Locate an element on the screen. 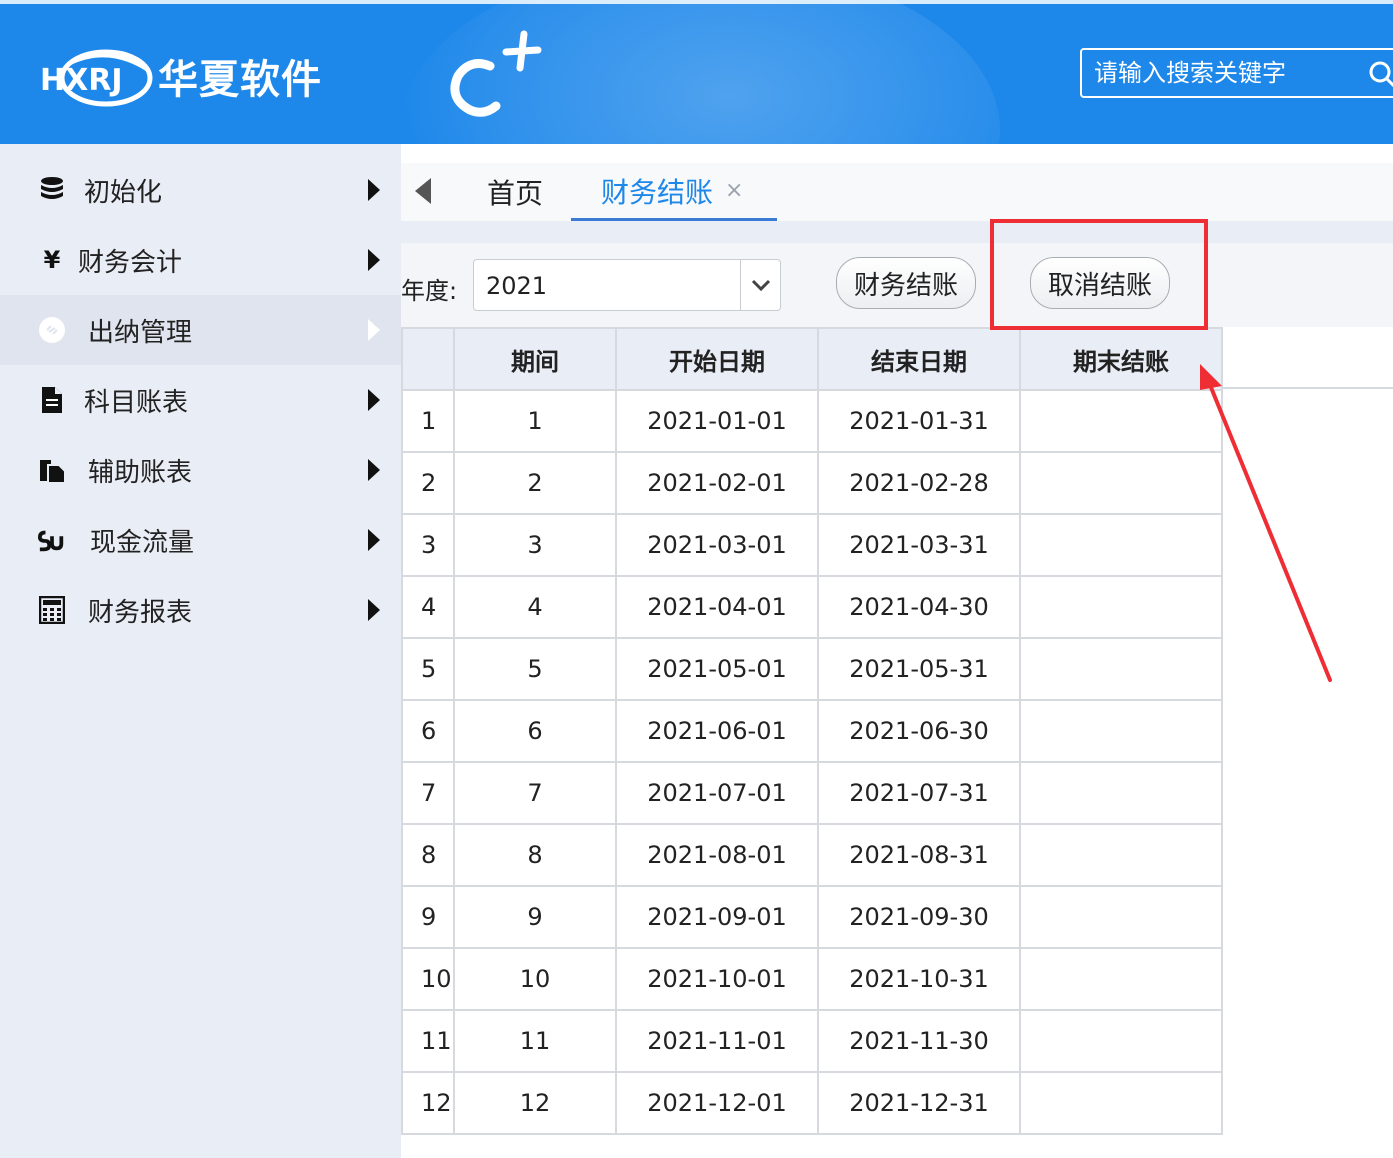  table-row: 11 11 2021-11-01 2021-11-30 is located at coordinates (812, 1041).